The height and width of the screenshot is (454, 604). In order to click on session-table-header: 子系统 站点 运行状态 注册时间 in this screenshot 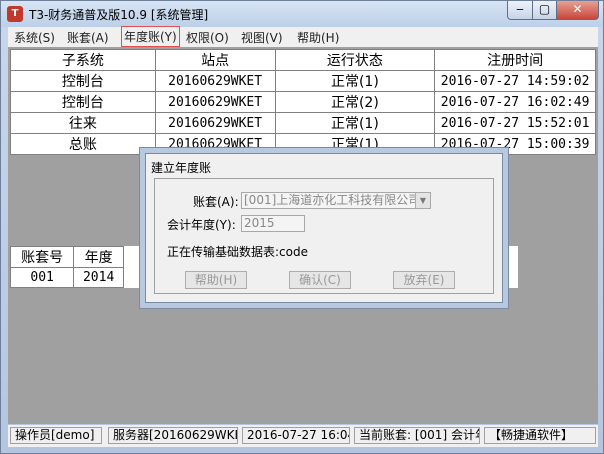, I will do `click(303, 60)`.